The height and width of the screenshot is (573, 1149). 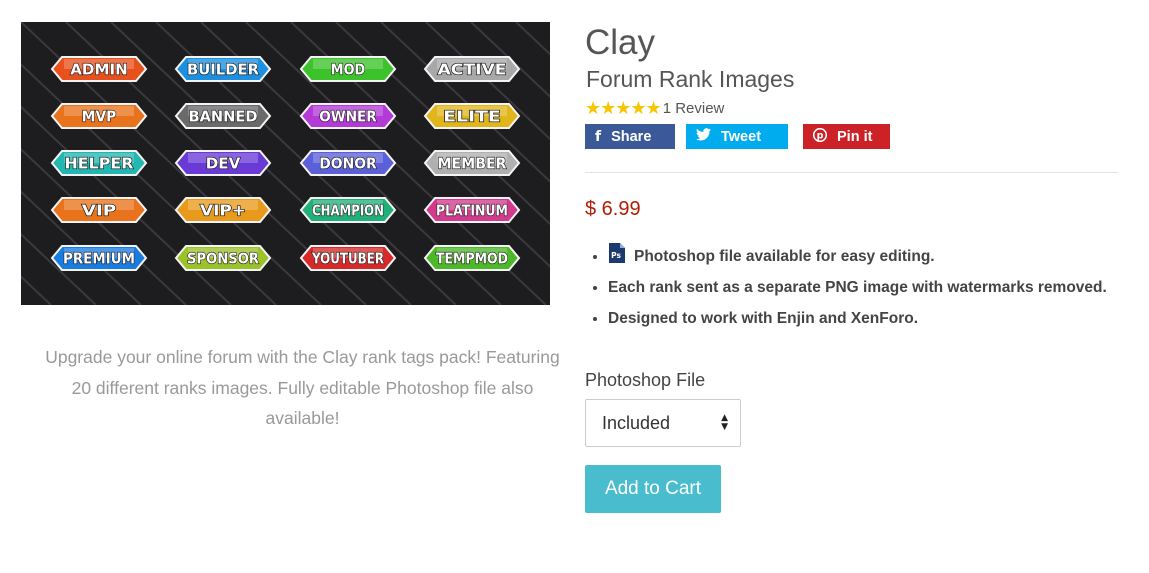 What do you see at coordinates (620, 42) in the screenshot?
I see `product-title: Clay` at bounding box center [620, 42].